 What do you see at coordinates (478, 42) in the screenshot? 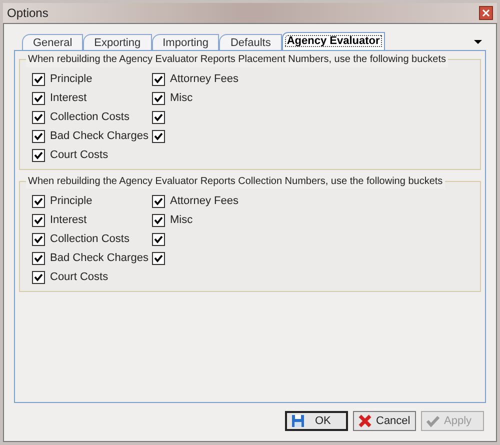
I see `dropdown-arrow-icon` at bounding box center [478, 42].